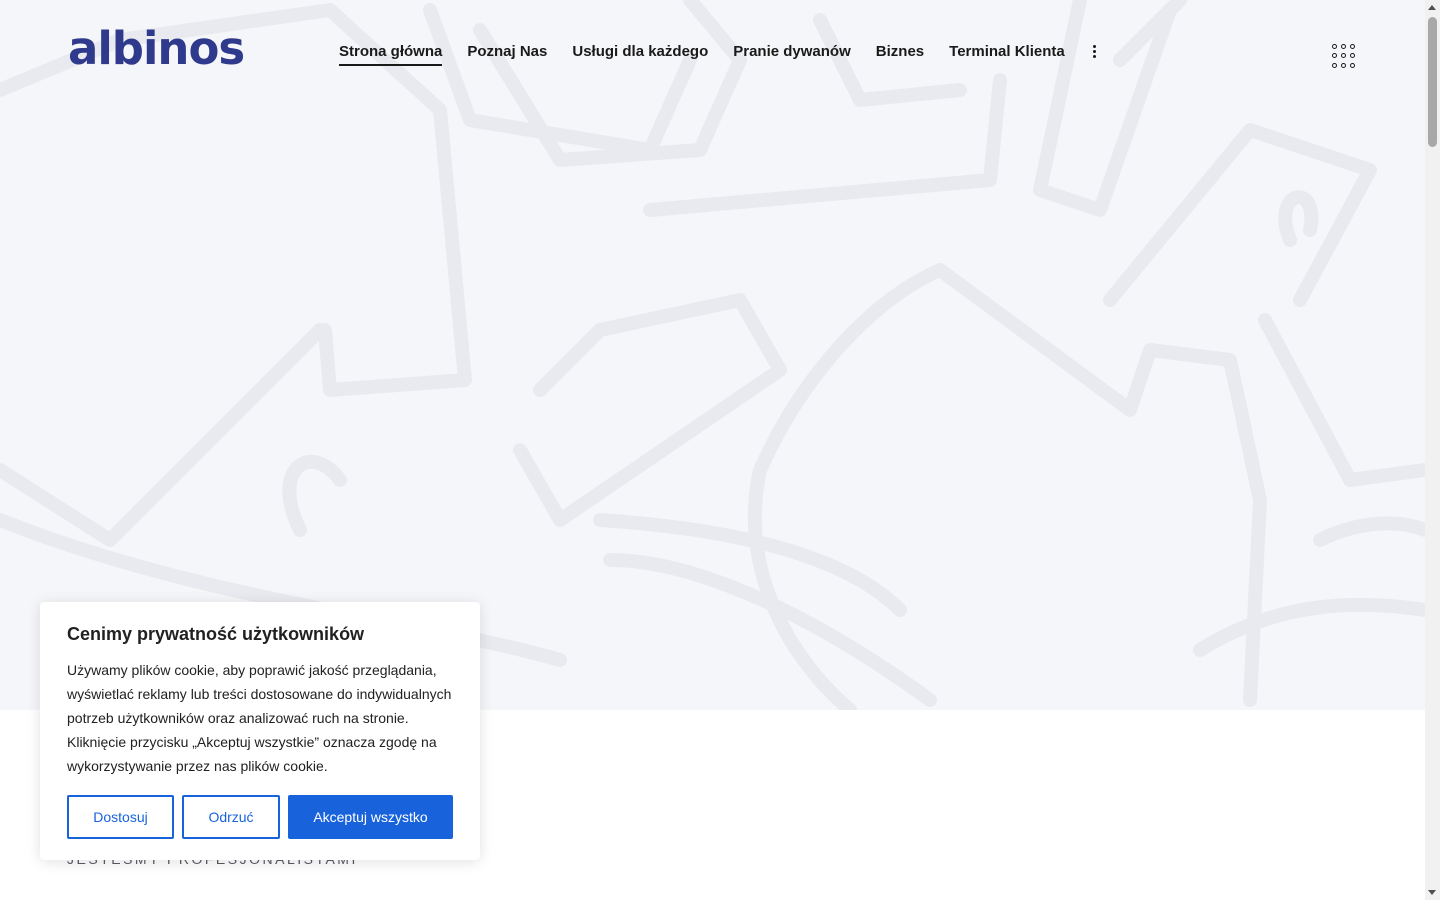  What do you see at coordinates (231, 817) in the screenshot?
I see `reject-button: Odrzuć` at bounding box center [231, 817].